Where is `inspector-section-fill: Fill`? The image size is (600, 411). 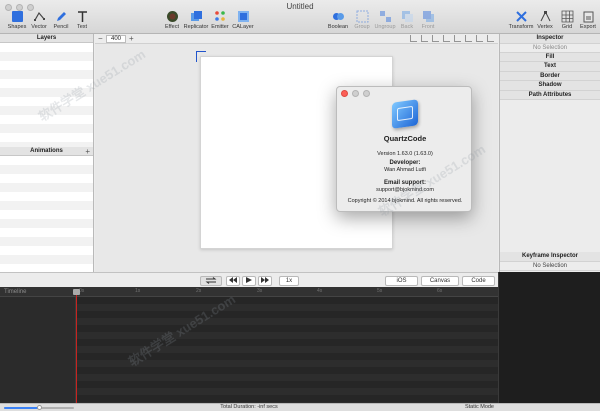 inspector-section-fill: Fill is located at coordinates (550, 57).